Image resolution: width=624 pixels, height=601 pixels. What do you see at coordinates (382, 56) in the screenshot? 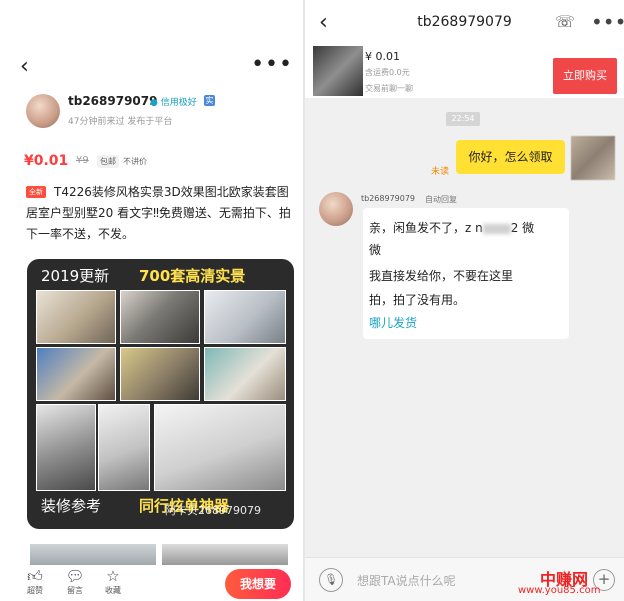
I see `product-price: ¥ 0.01` at bounding box center [382, 56].